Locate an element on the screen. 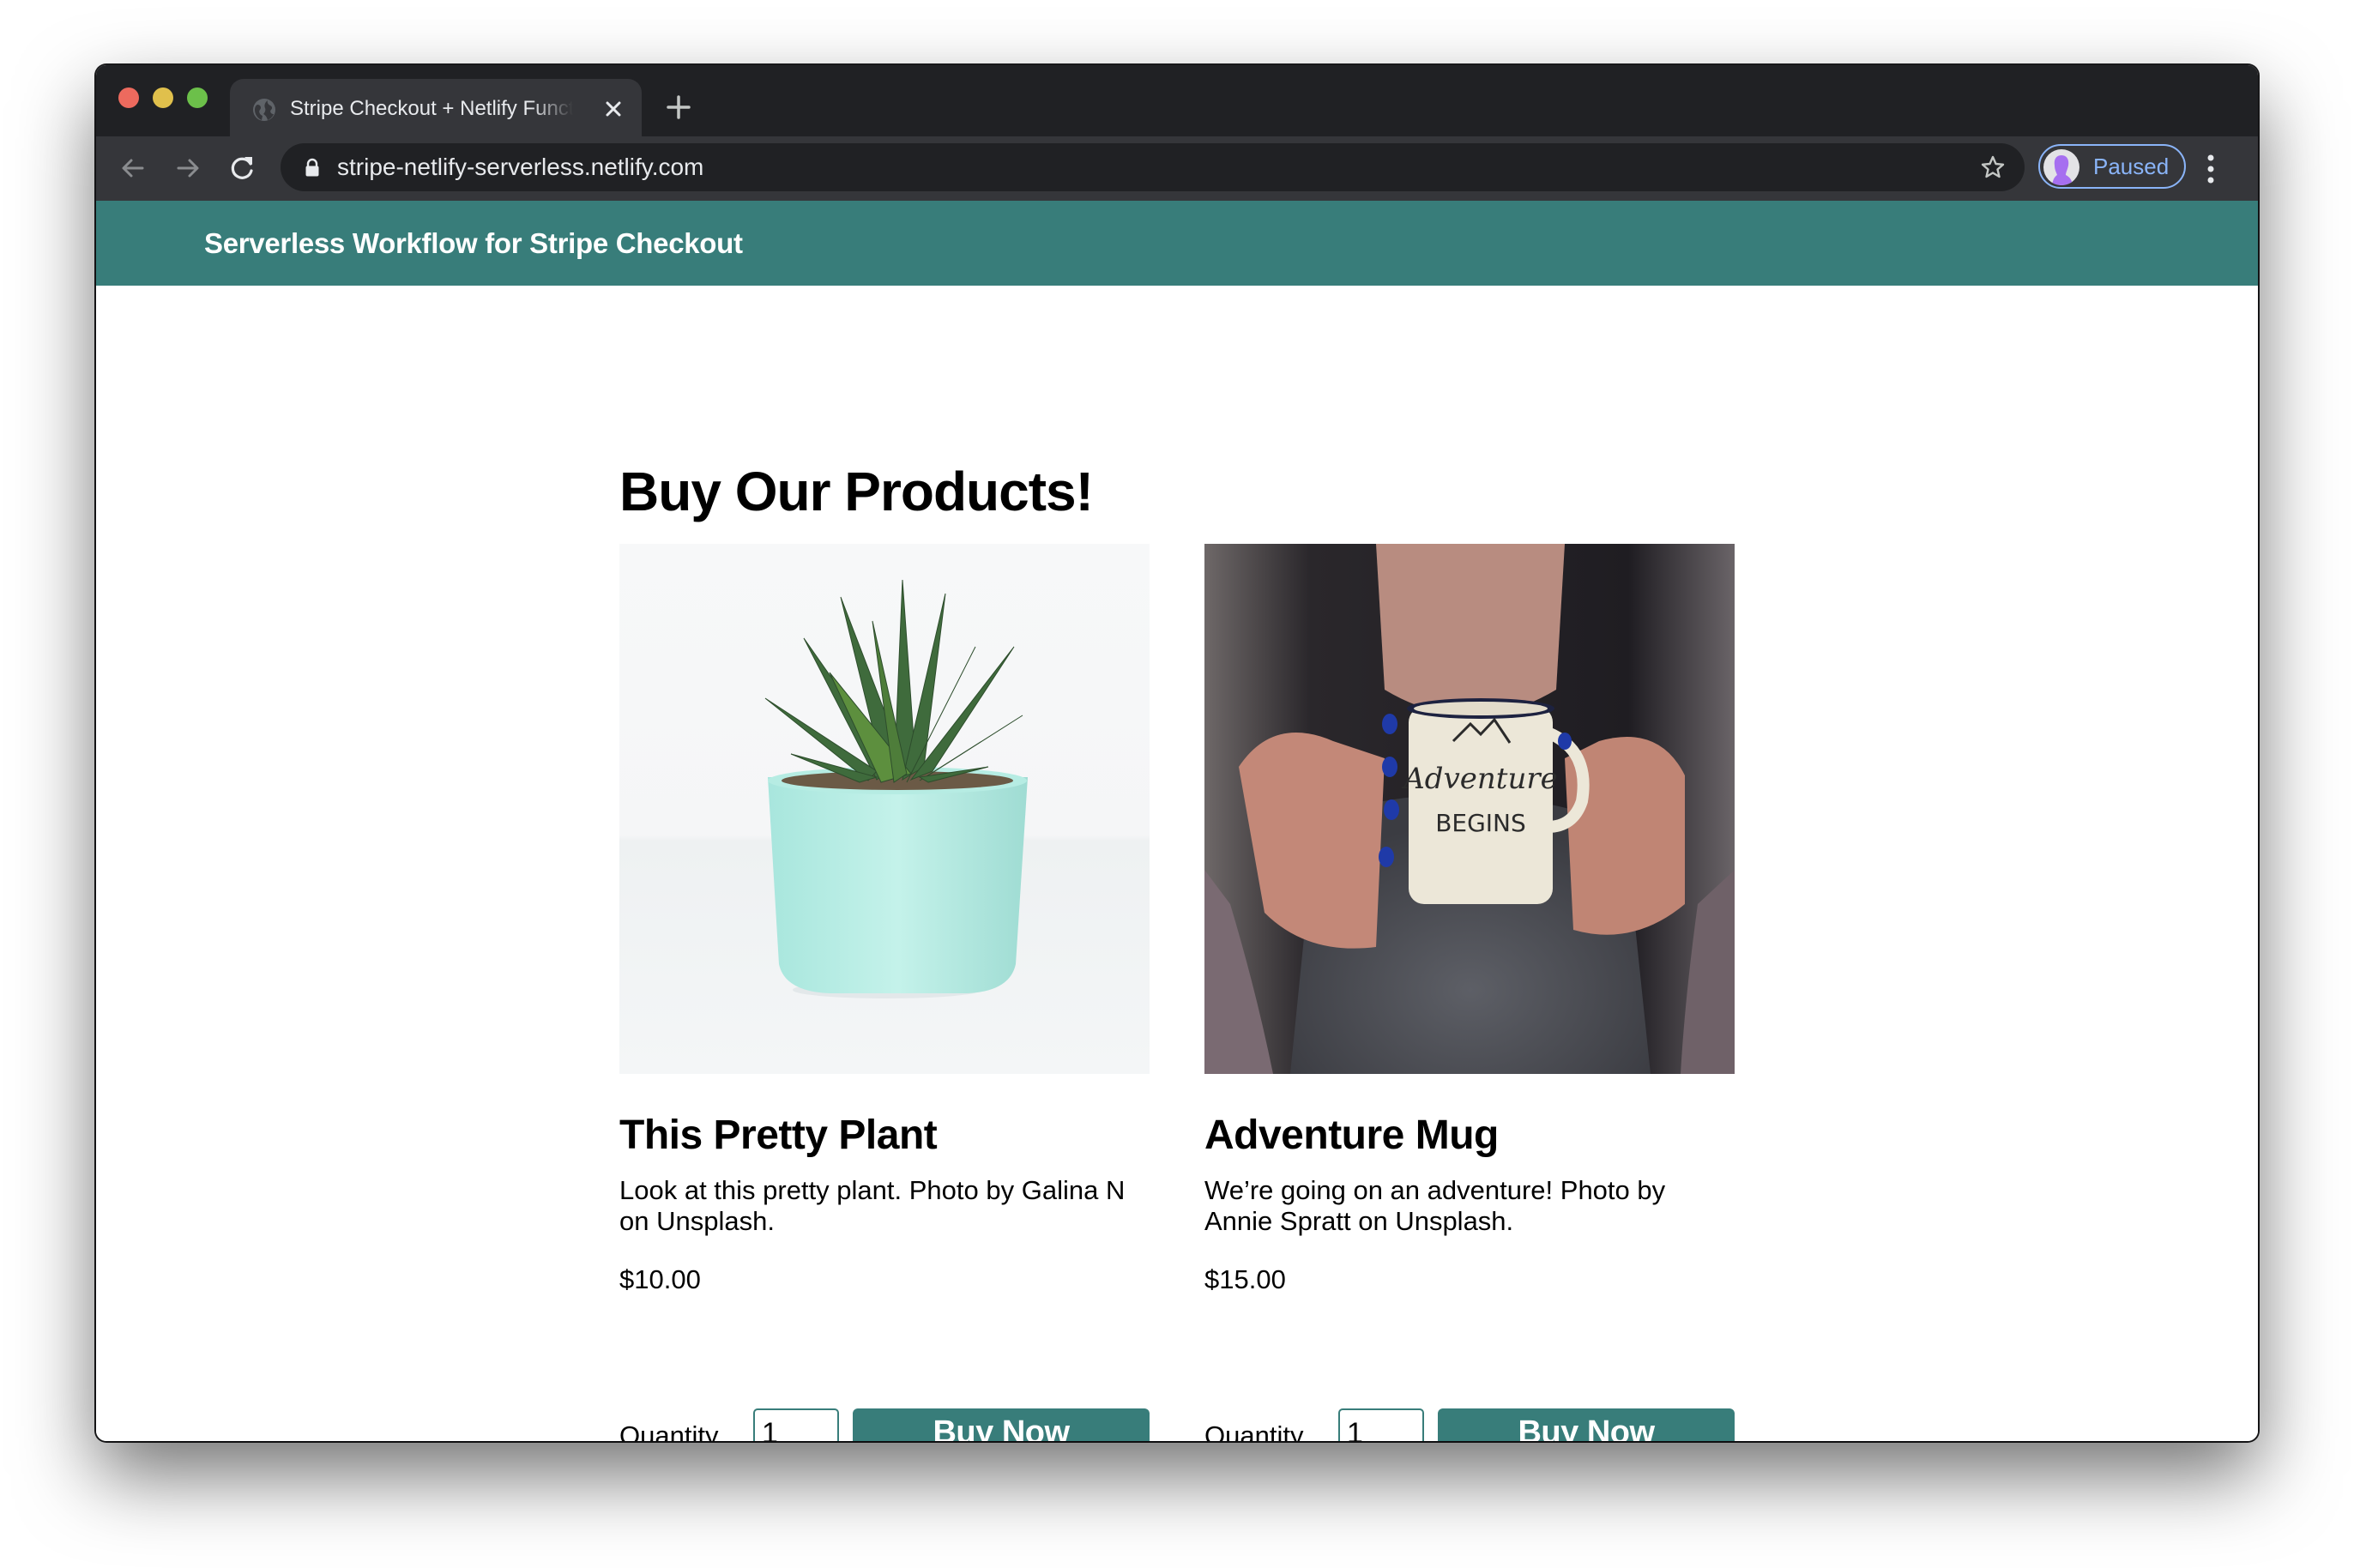 Image resolution: width=2354 pixels, height=1568 pixels. globe-icon is located at coordinates (264, 110).